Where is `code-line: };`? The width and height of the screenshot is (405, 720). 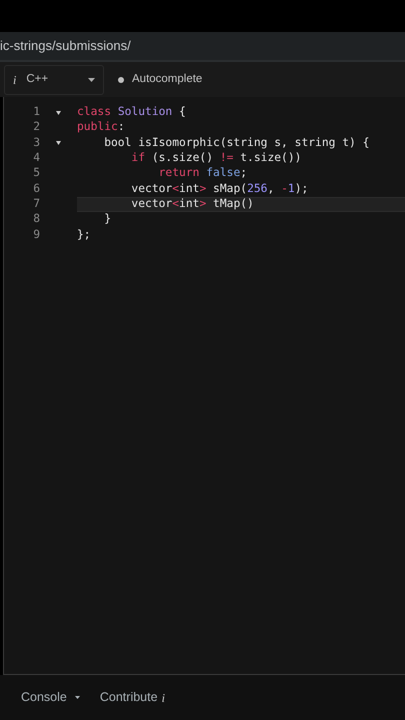
code-line: }; is located at coordinates (84, 235).